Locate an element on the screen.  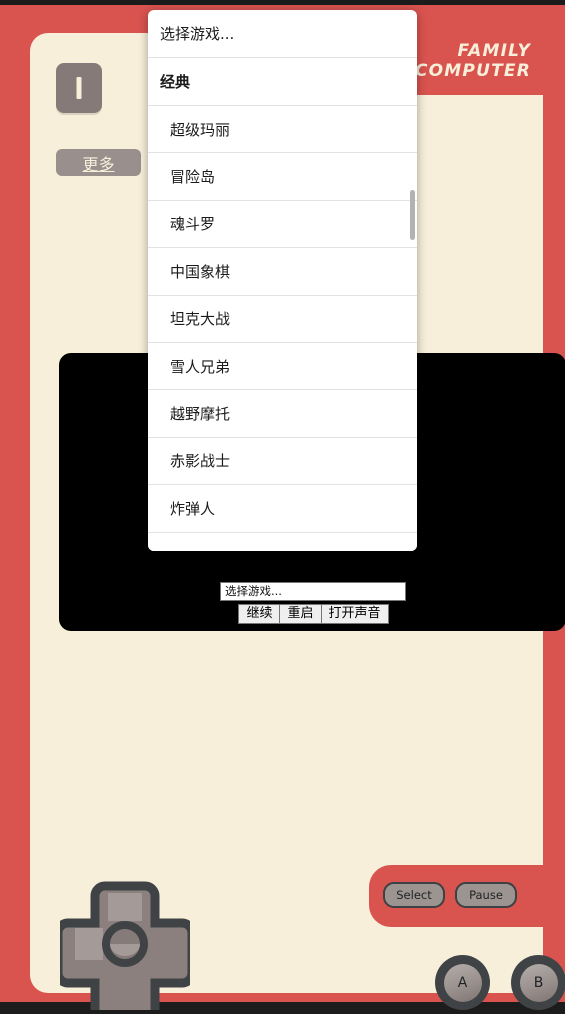
more-button: 更多 is located at coordinates (98, 162).